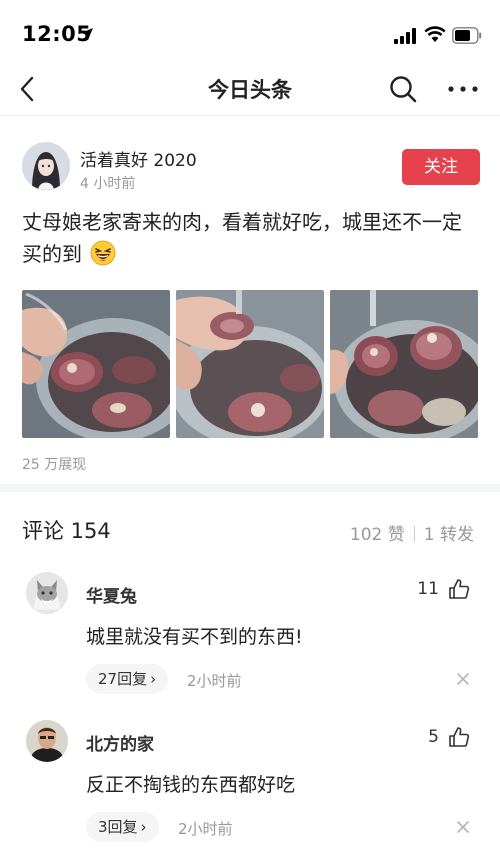 The image size is (500, 866). What do you see at coordinates (138, 158) in the screenshot?
I see `author-name: 活着真好 2020` at bounding box center [138, 158].